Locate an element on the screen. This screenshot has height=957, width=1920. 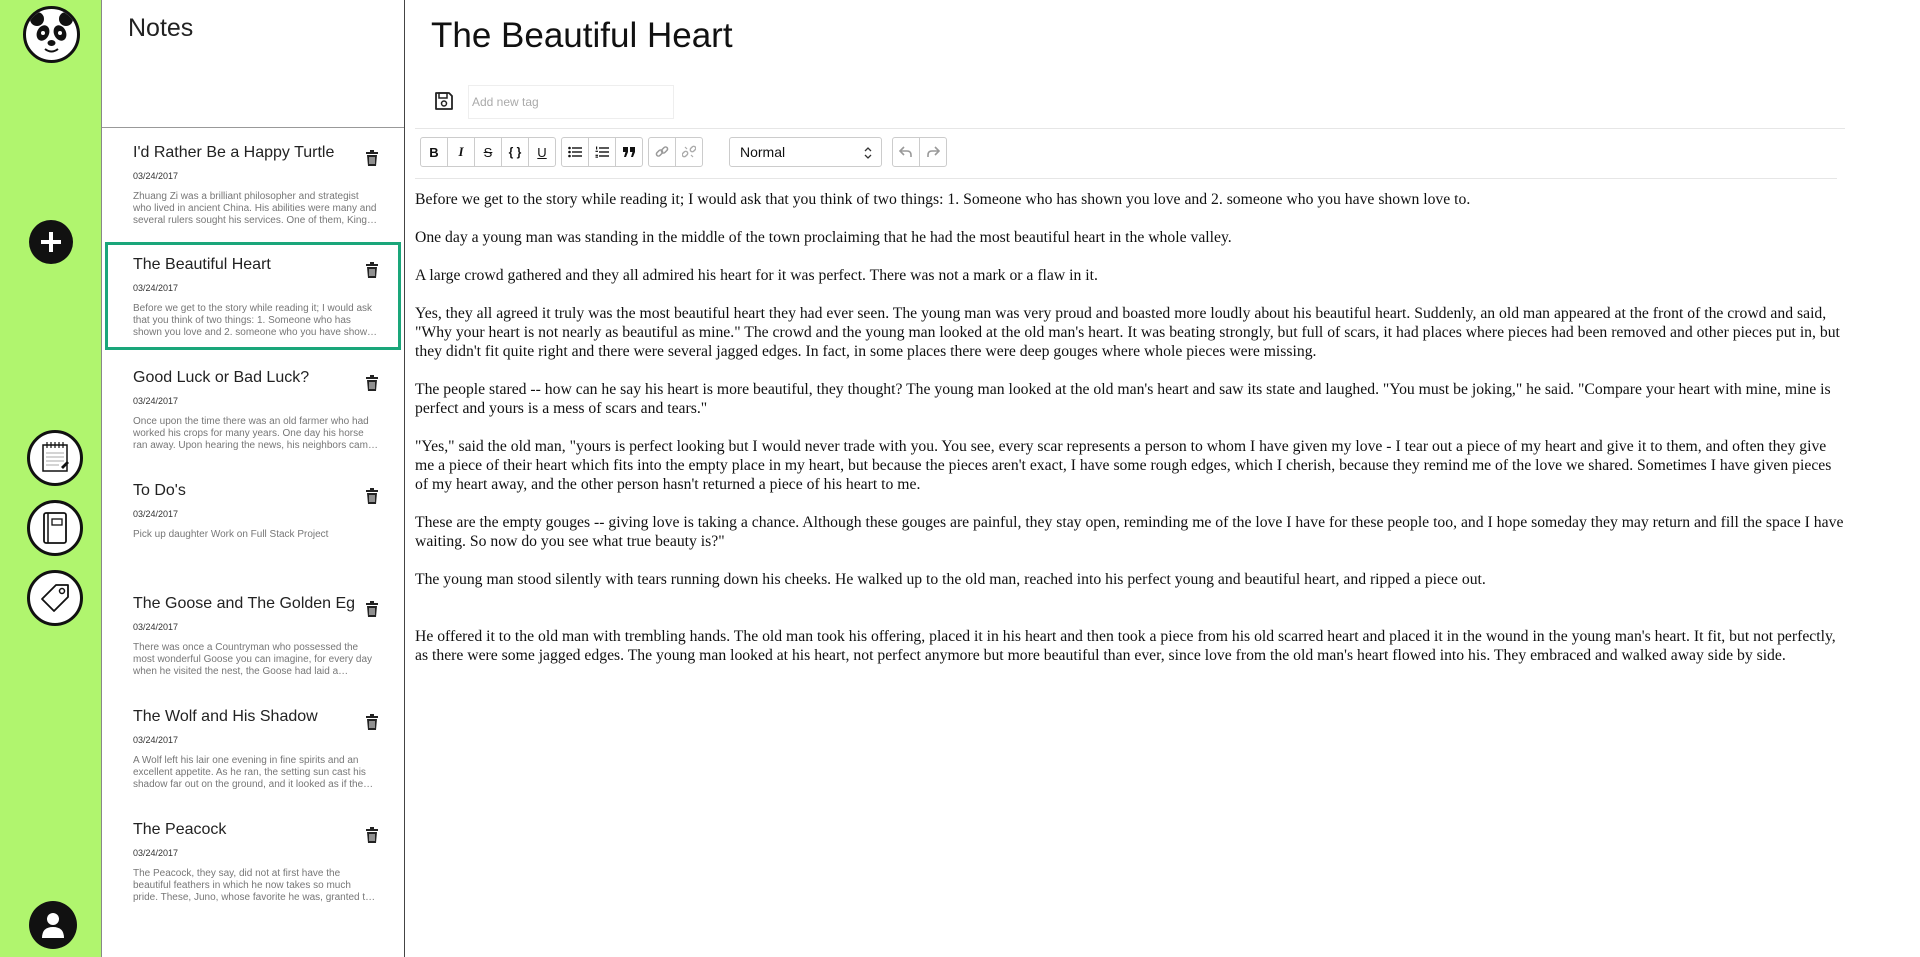
undo-button is located at coordinates (906, 152).